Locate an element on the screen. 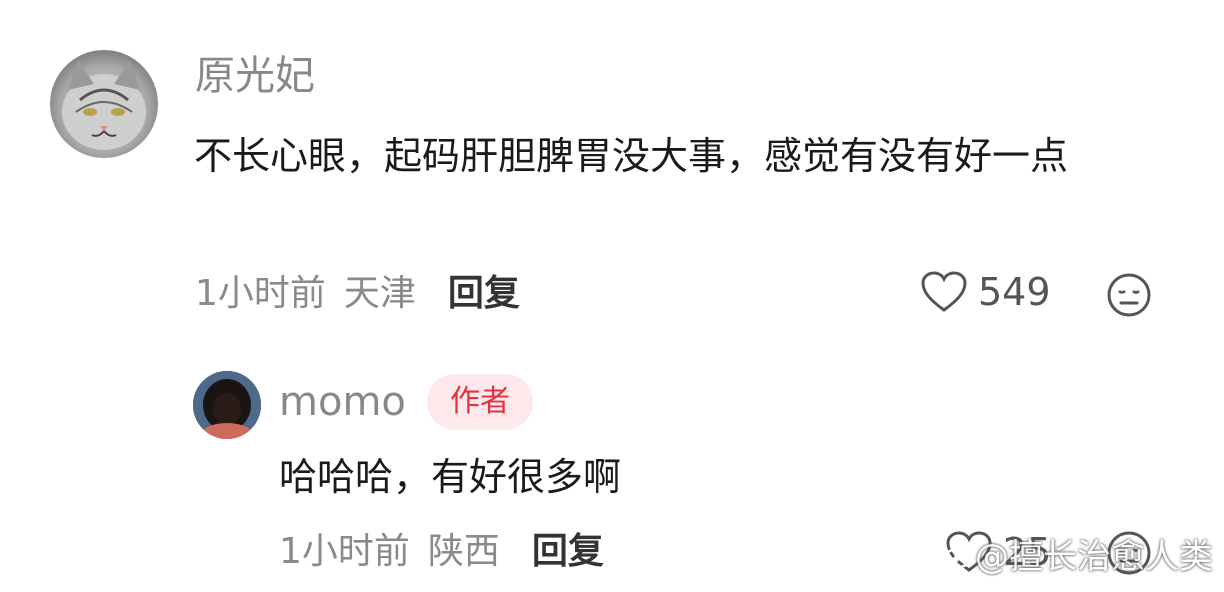 The height and width of the screenshot is (592, 1224). dislike-emoji-button is located at coordinates (1129, 297).